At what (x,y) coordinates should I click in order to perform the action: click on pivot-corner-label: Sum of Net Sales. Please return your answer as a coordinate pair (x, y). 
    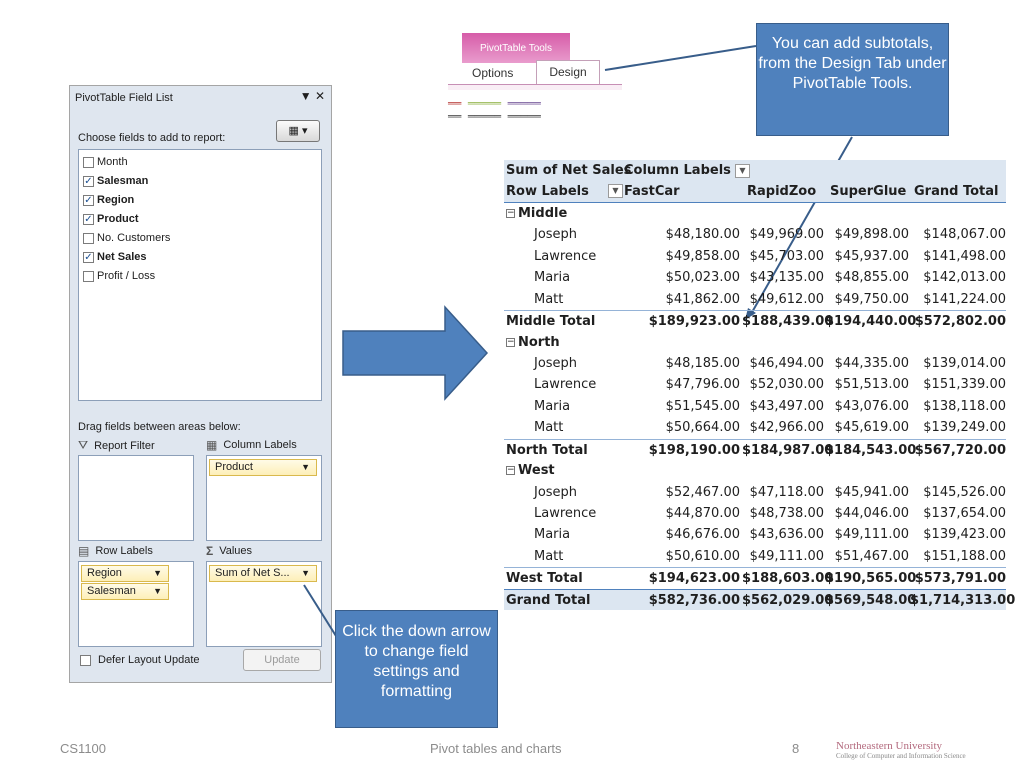
    Looking at the image, I should click on (569, 170).